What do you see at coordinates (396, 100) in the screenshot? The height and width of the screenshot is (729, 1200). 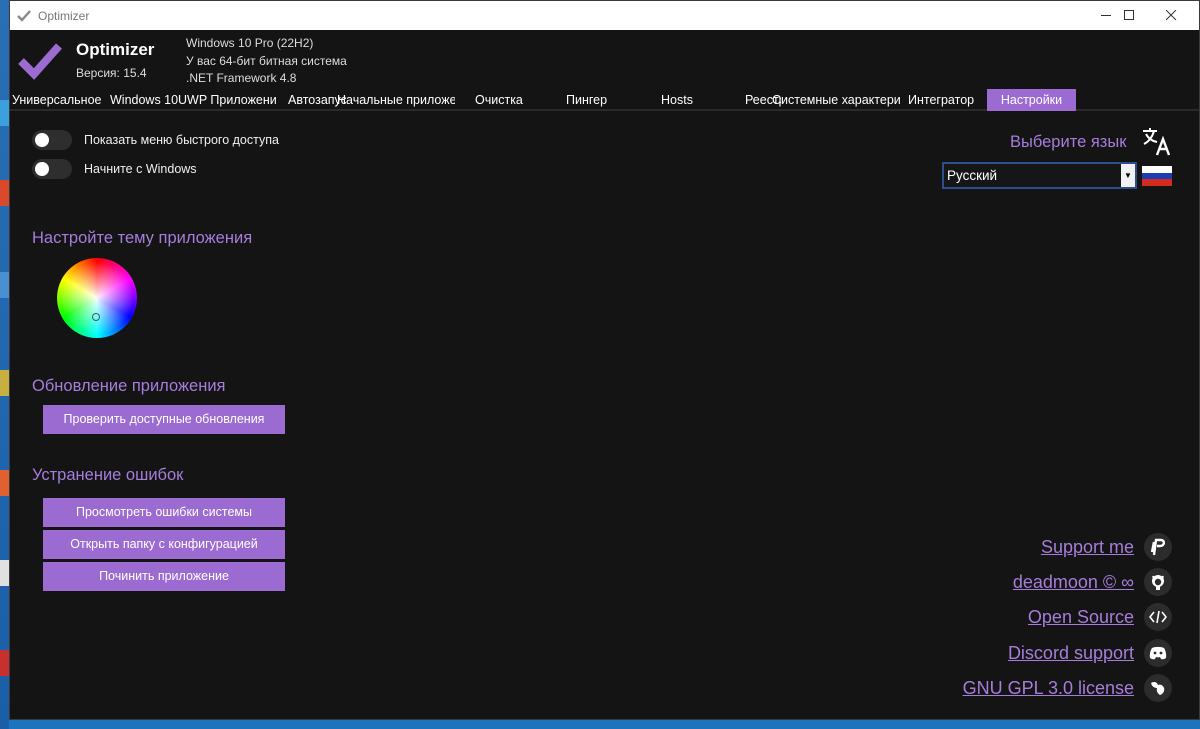 I see `tab-startup-apps: Начальные приложе` at bounding box center [396, 100].